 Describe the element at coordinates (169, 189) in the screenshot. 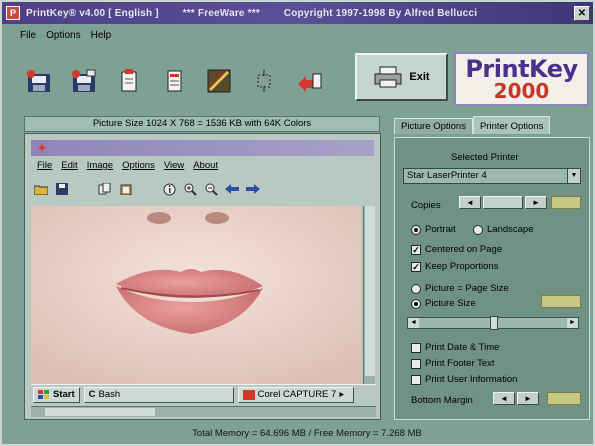

I see `info-icon` at that location.